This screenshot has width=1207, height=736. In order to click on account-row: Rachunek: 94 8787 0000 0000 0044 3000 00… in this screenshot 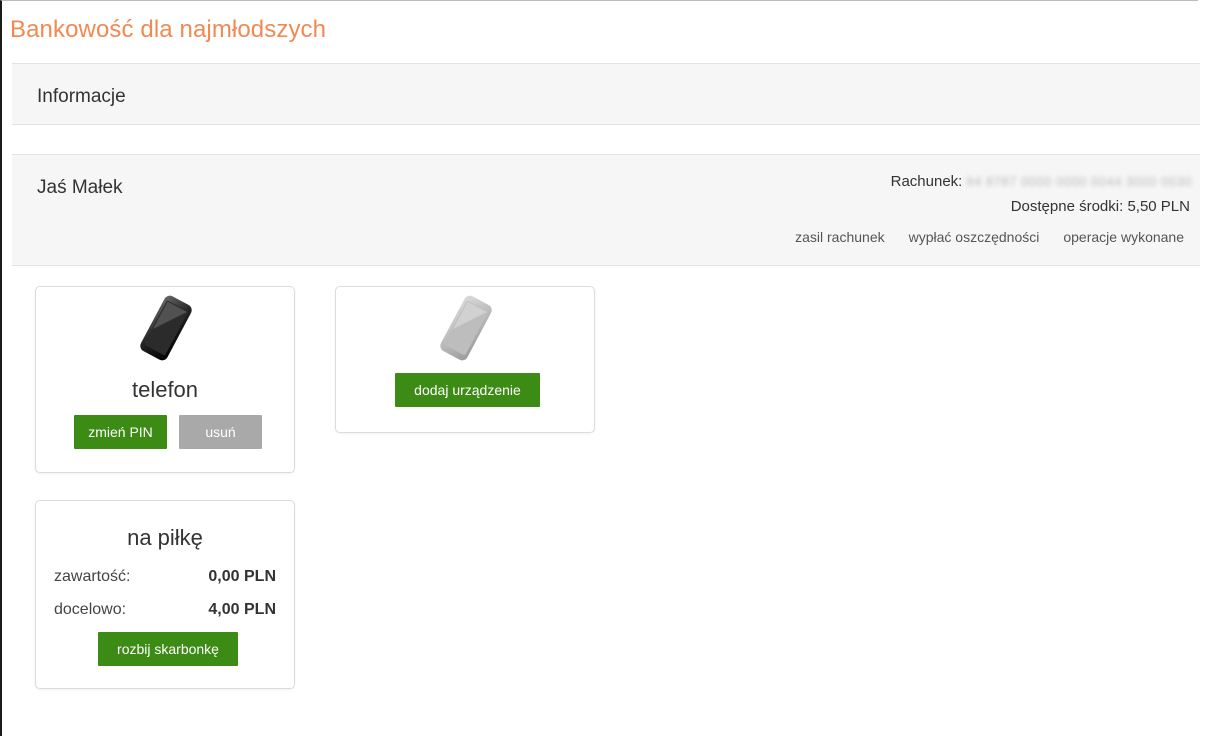, I will do `click(1041, 181)`.